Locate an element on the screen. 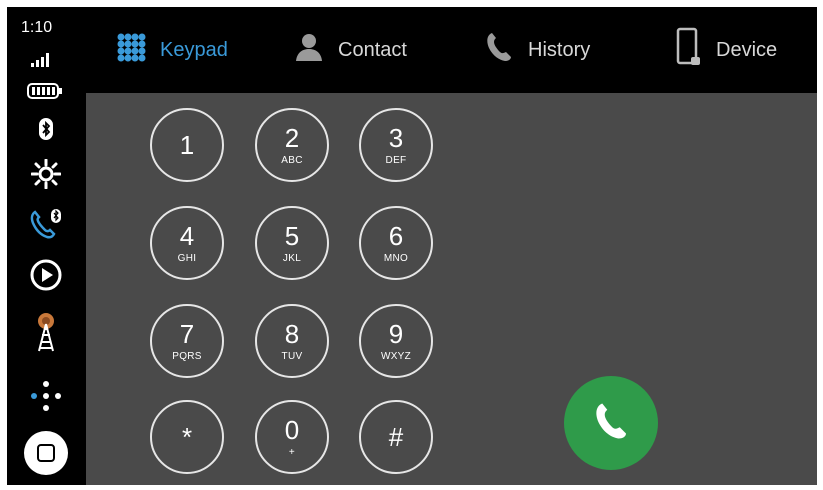 The image size is (823, 490). key-letters: PQRS is located at coordinates (187, 356).